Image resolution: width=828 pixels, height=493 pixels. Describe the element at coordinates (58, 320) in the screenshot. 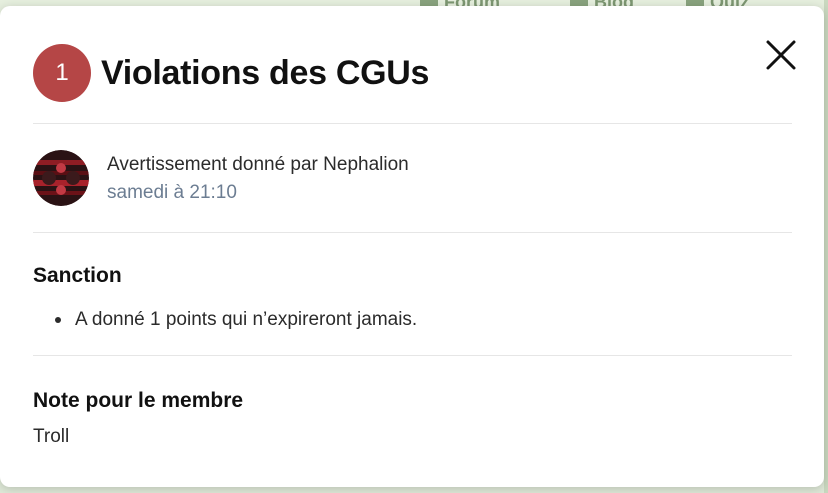

I see `bullet-icon` at that location.